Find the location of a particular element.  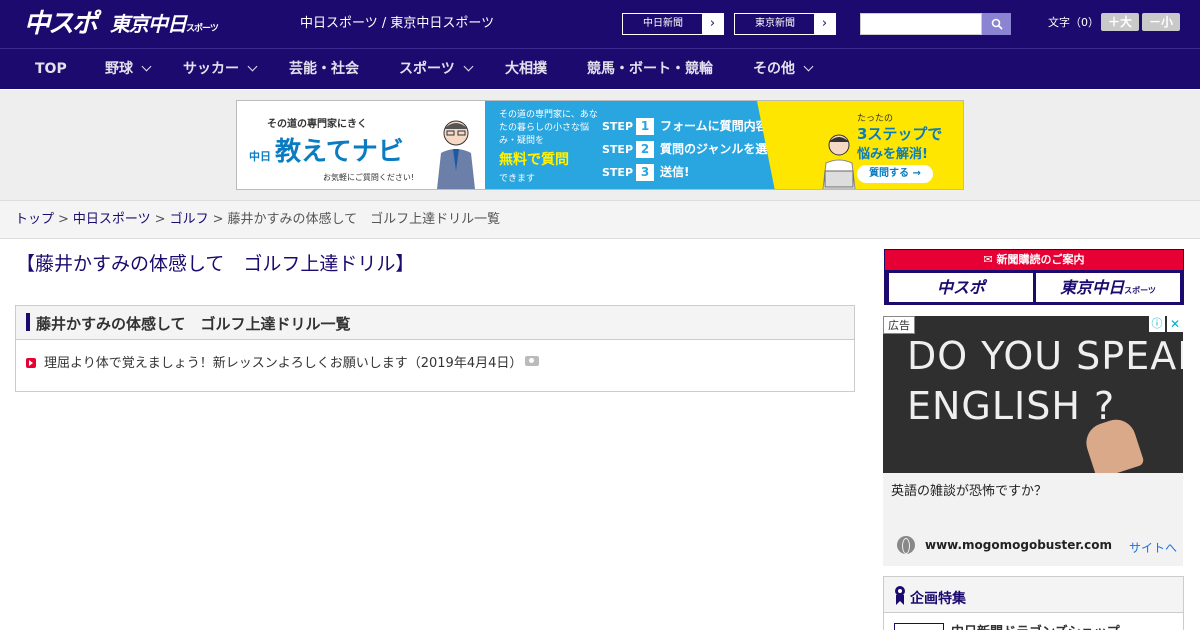

article-list-header: 藤井かすみの体感して ゴルフ上達ドリル一覧 is located at coordinates (435, 323).